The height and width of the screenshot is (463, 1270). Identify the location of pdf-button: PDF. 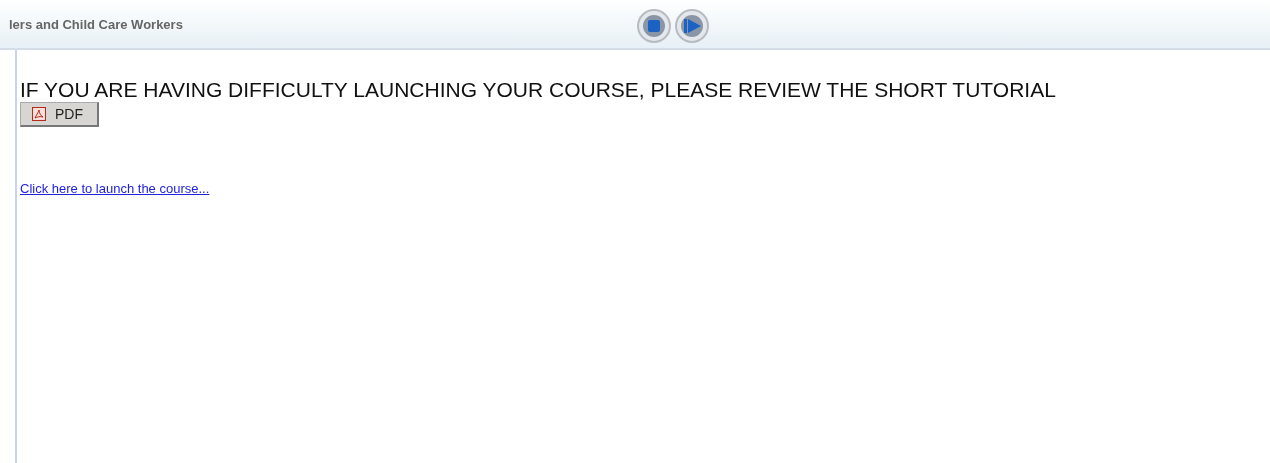
(59, 114).